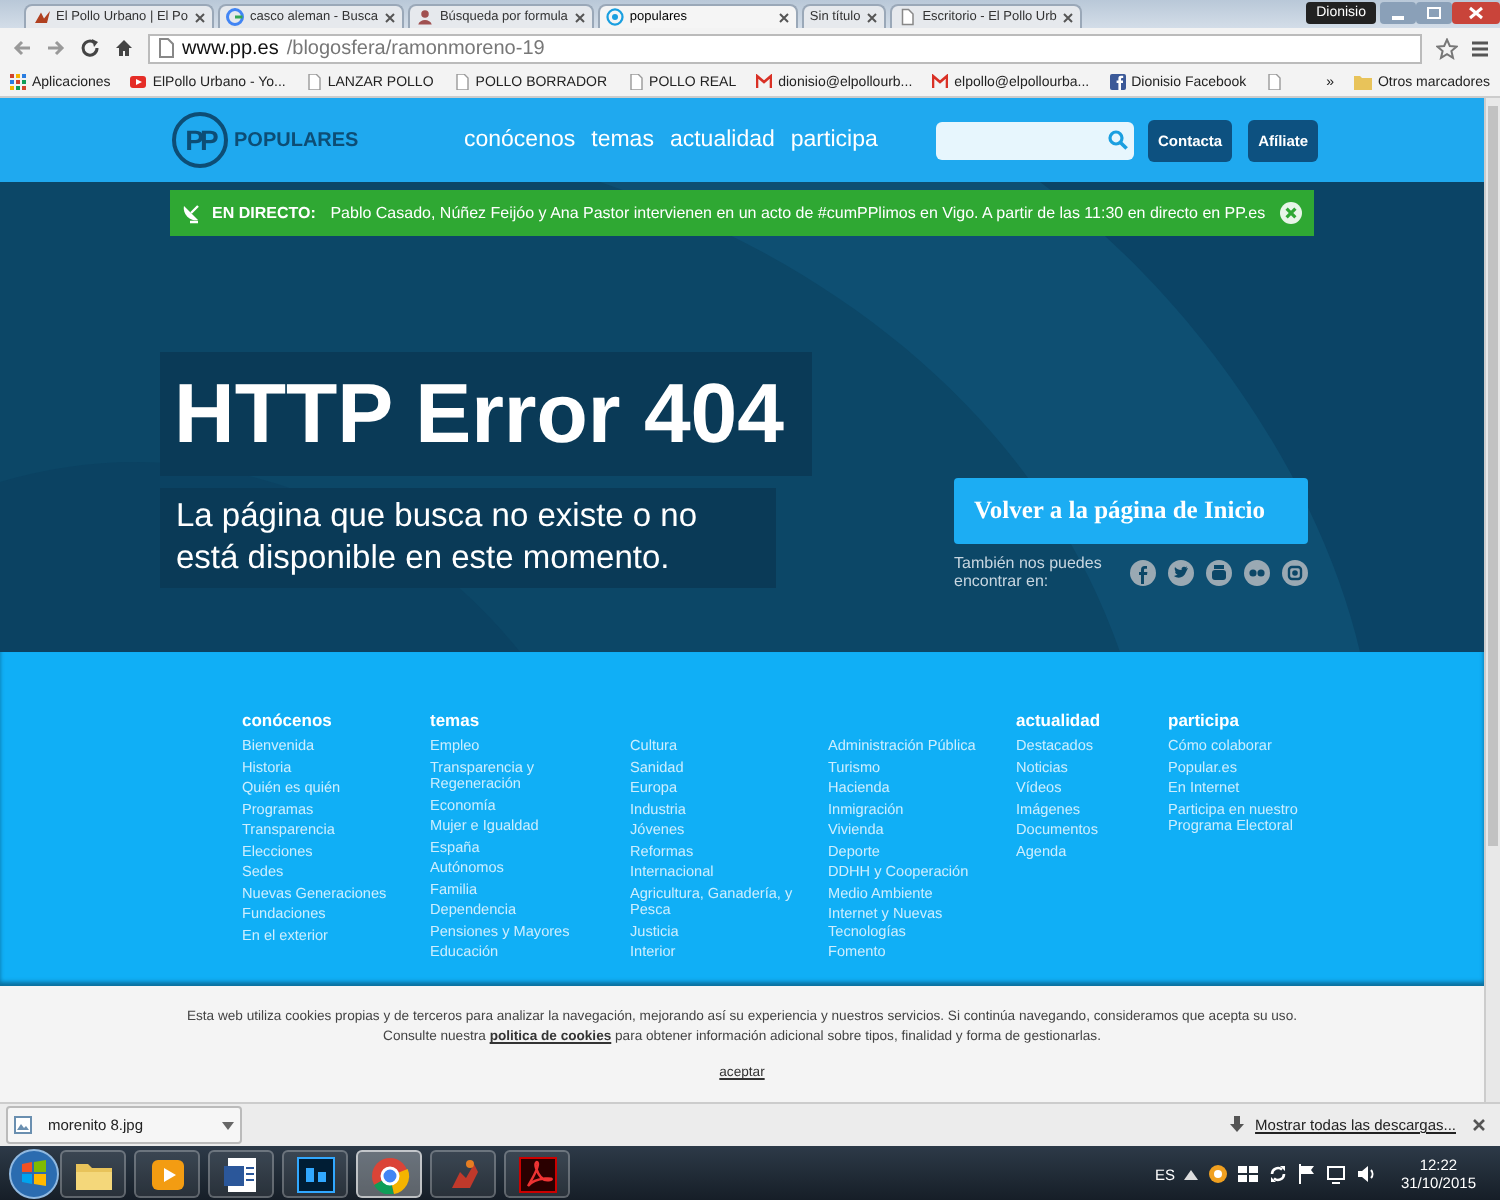  What do you see at coordinates (622, 140) in the screenshot?
I see `nav-link: temas` at bounding box center [622, 140].